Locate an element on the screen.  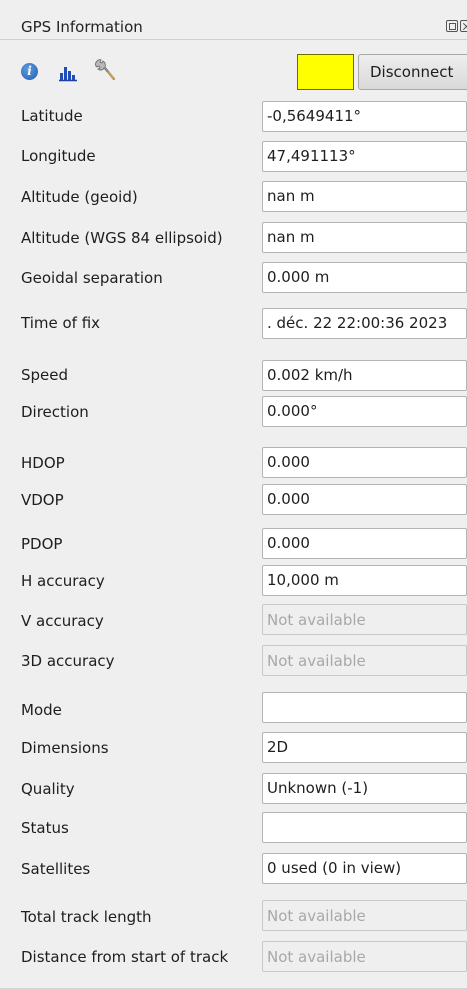
info-icon: i is located at coordinates (29, 71).